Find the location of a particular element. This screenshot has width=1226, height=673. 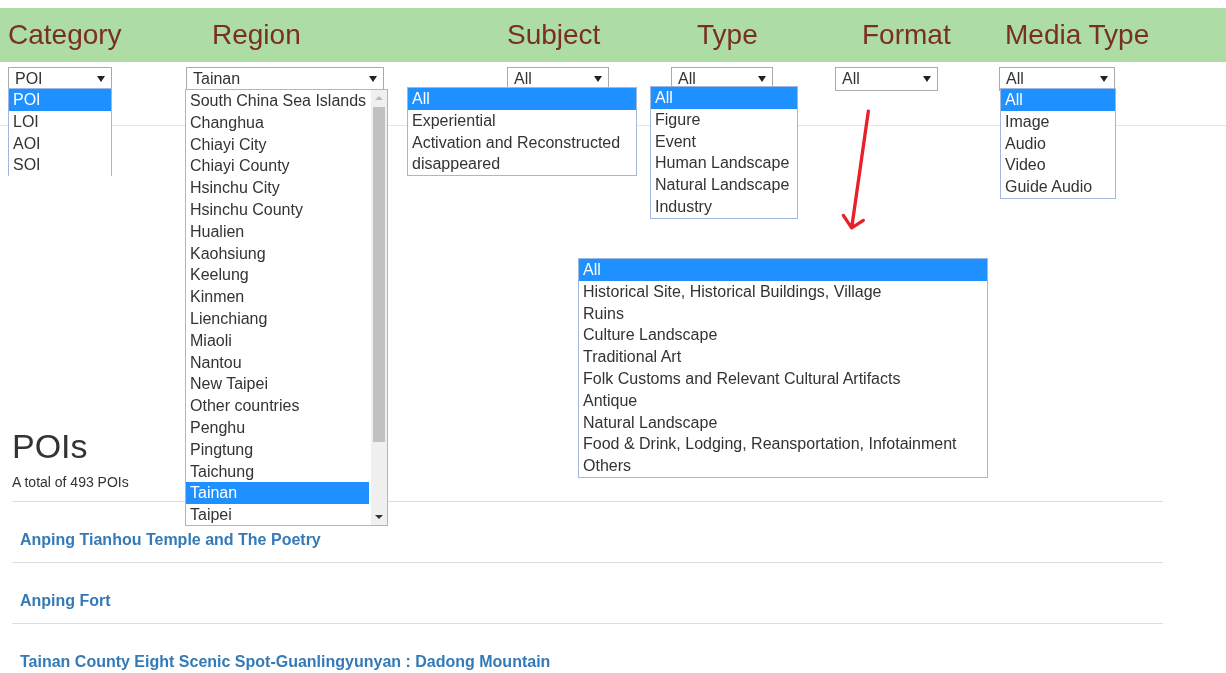

dropdown-option: Traditional Art is located at coordinates (783, 357).